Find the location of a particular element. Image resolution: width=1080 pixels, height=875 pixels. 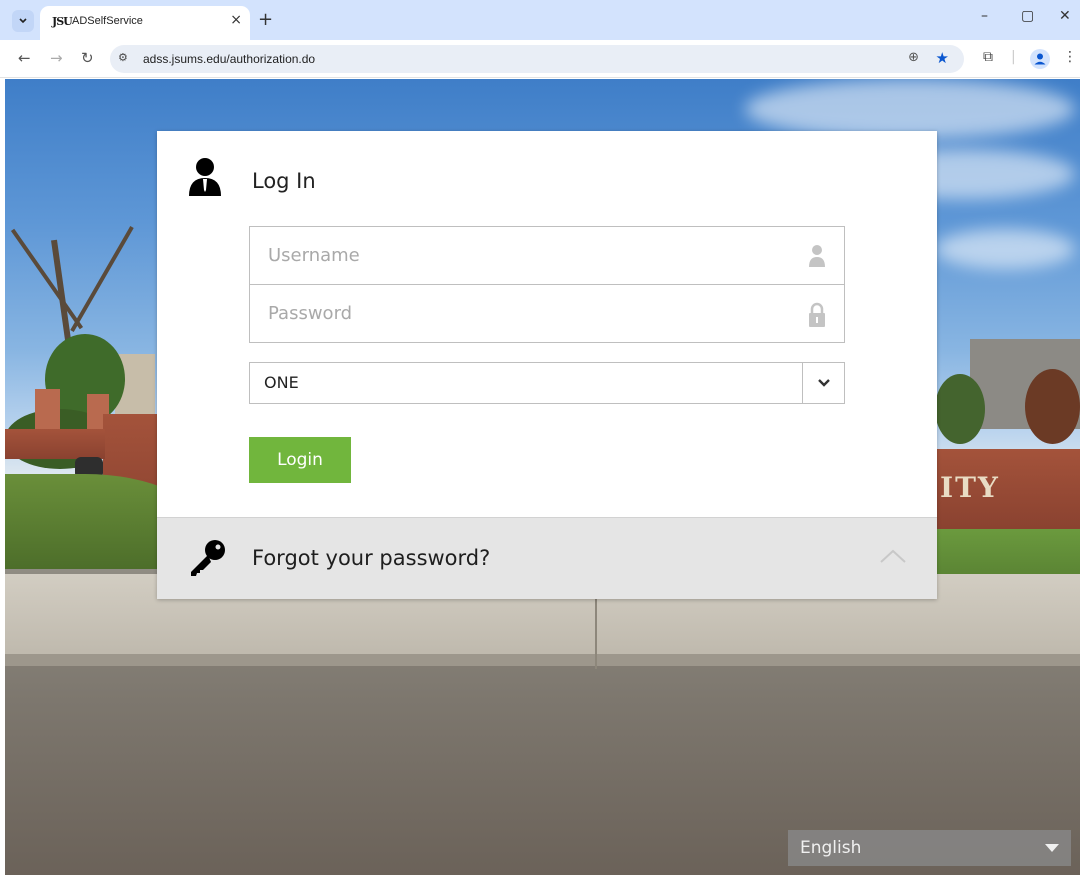

profile-avatar-icon is located at coordinates (1040, 59).